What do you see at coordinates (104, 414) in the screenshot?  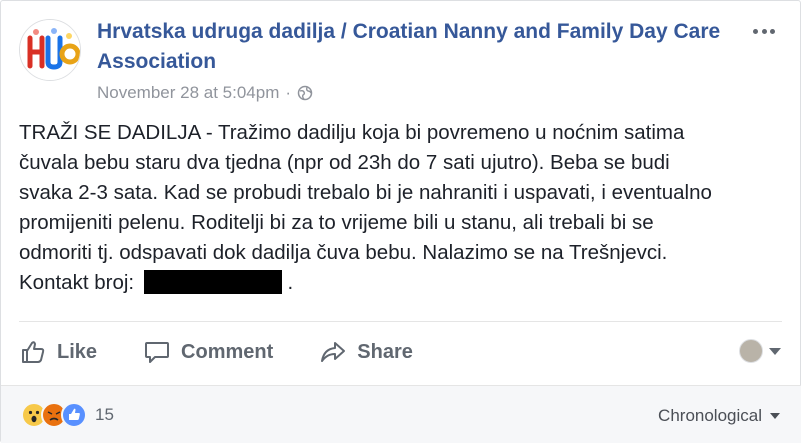 I see `reaction-count: 15` at bounding box center [104, 414].